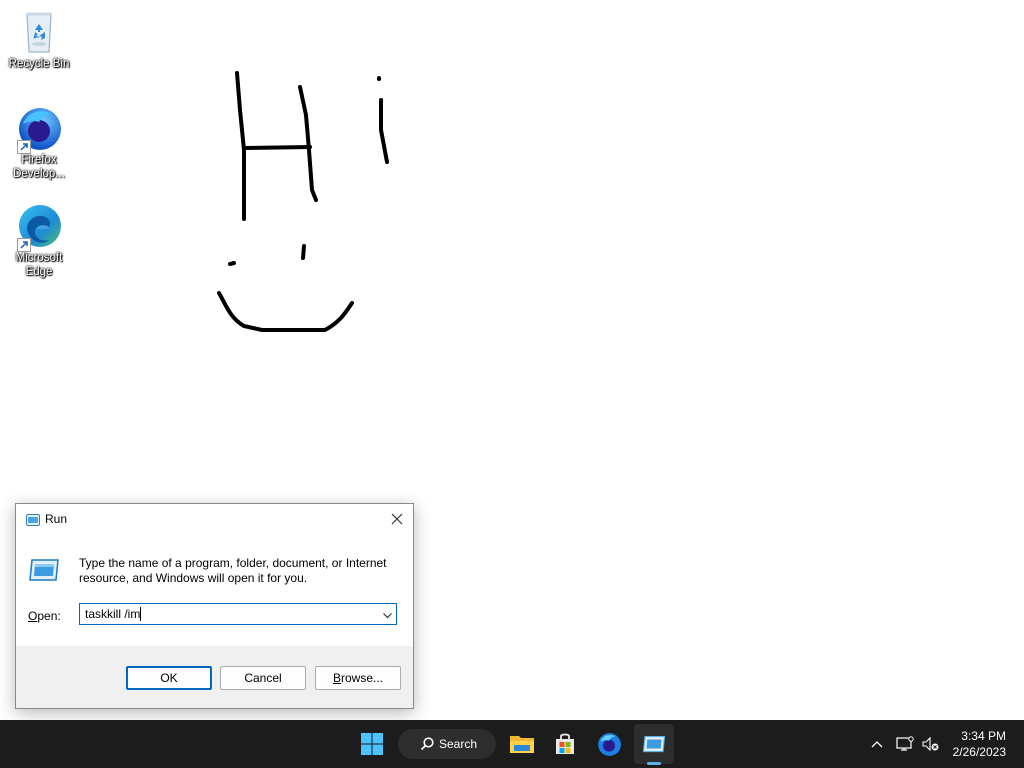 This screenshot has height=768, width=1024. I want to click on microsoft-store-icon, so click(565, 743).